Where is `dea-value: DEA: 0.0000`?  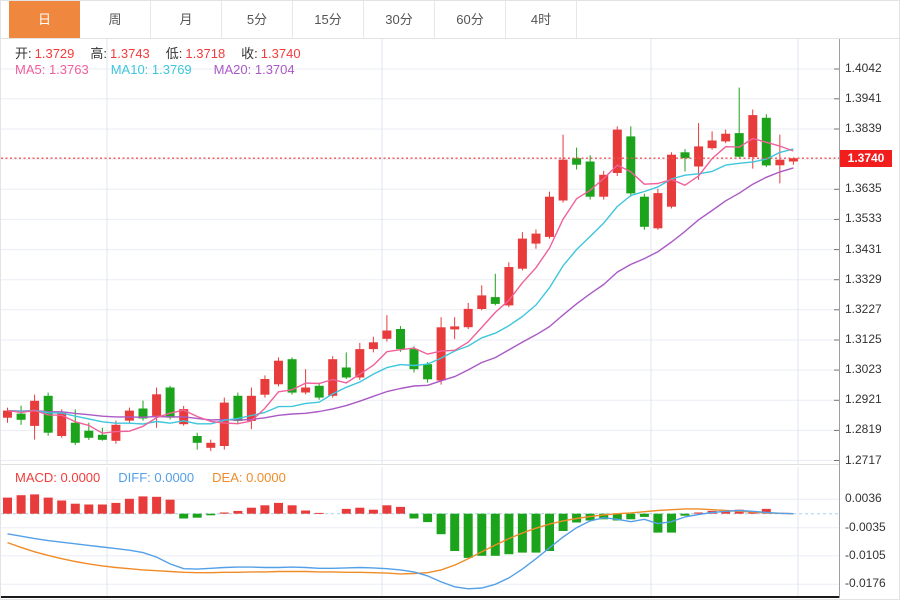
dea-value: DEA: 0.0000 is located at coordinates (249, 477).